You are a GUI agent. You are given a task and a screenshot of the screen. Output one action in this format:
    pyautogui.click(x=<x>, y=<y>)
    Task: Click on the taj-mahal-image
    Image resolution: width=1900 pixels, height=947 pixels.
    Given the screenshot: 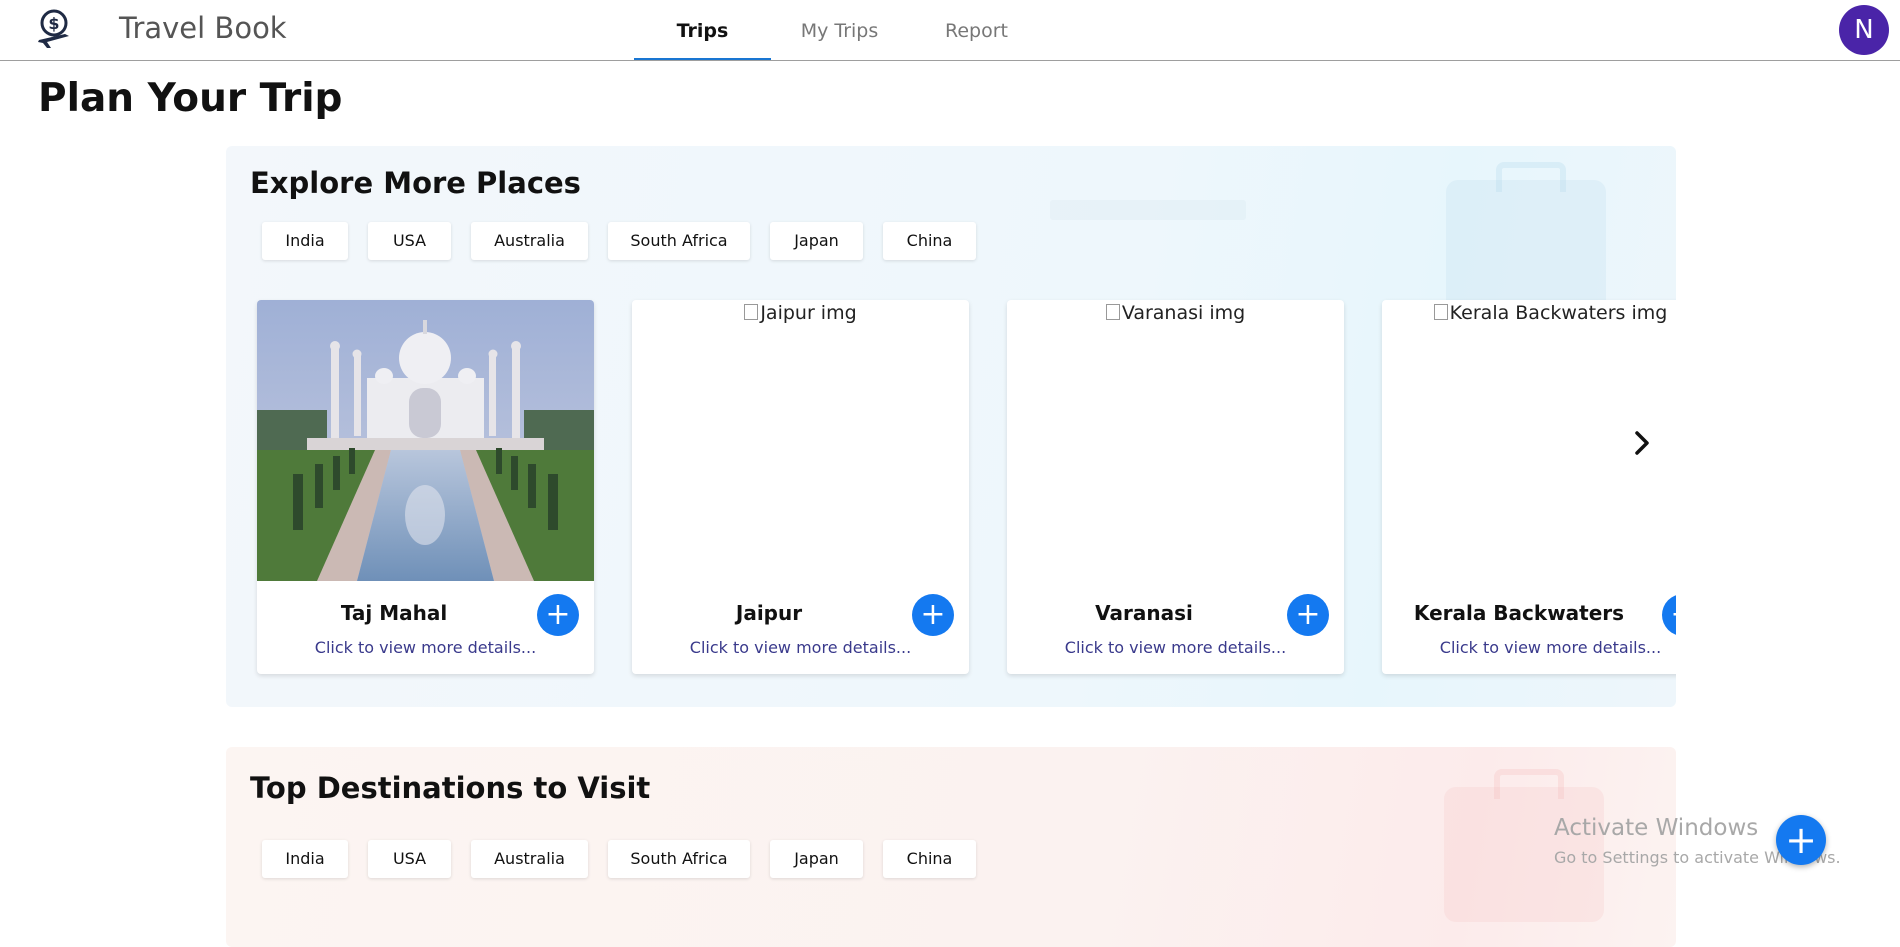 What is the action you would take?
    pyautogui.click(x=425, y=440)
    